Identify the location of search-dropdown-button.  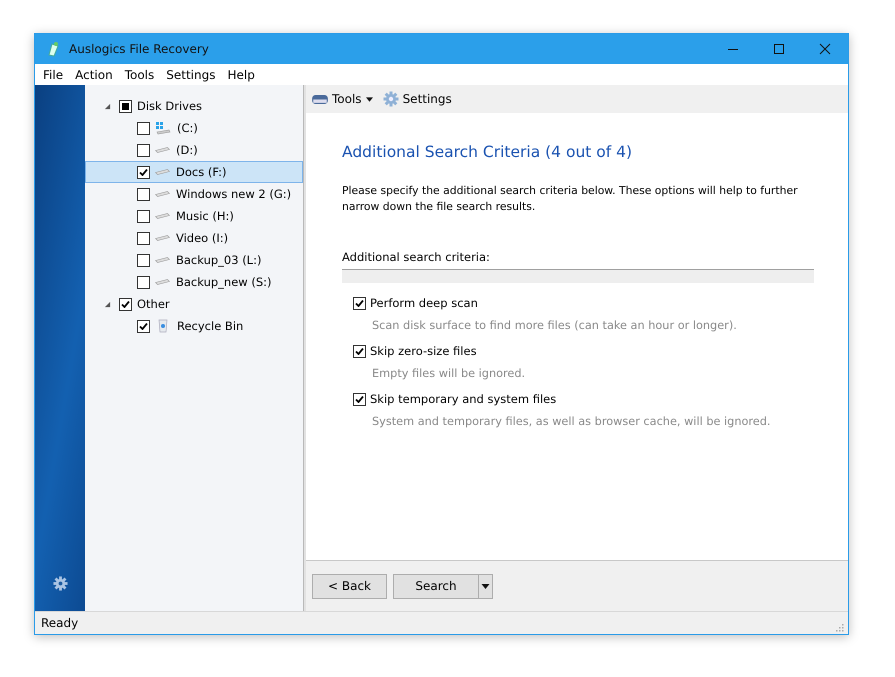
(486, 586).